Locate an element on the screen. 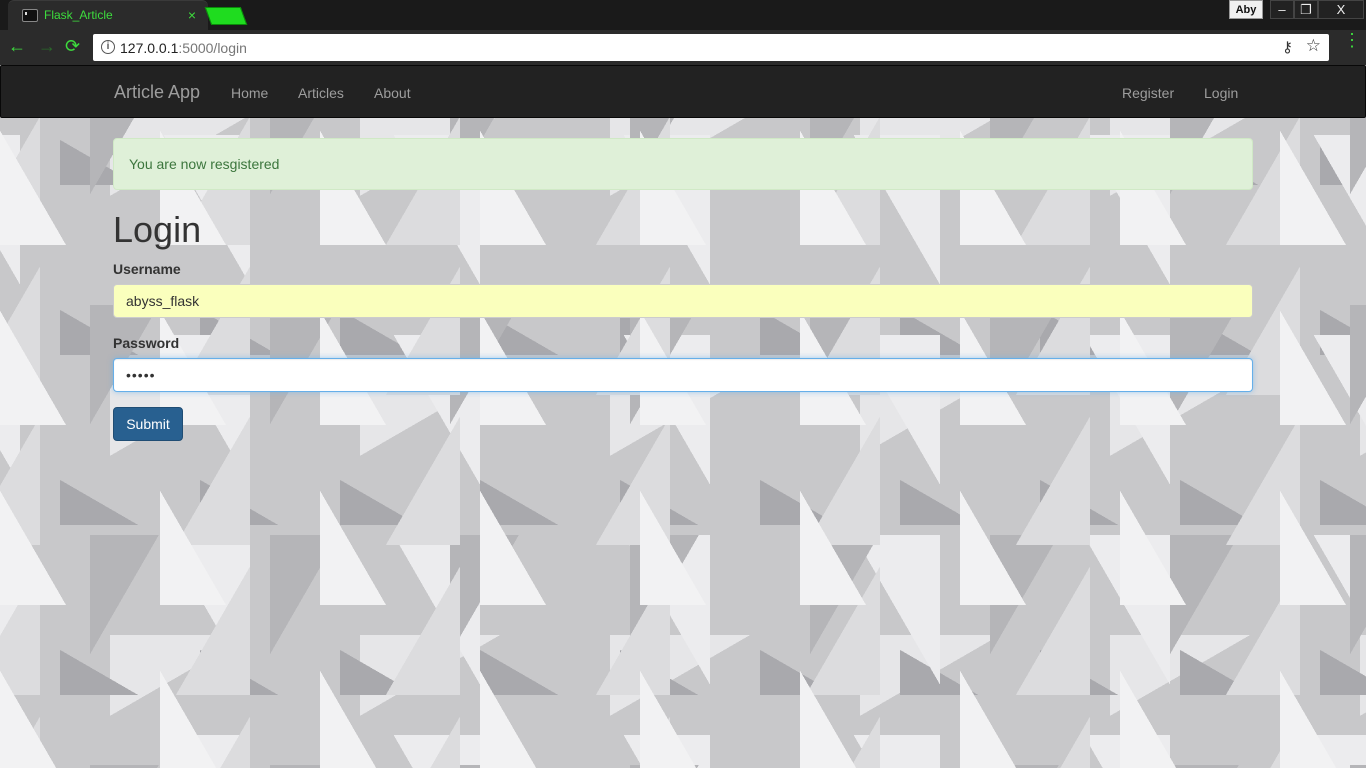 The image size is (1366, 768). success-alert: You are now resgistered is located at coordinates (683, 164).